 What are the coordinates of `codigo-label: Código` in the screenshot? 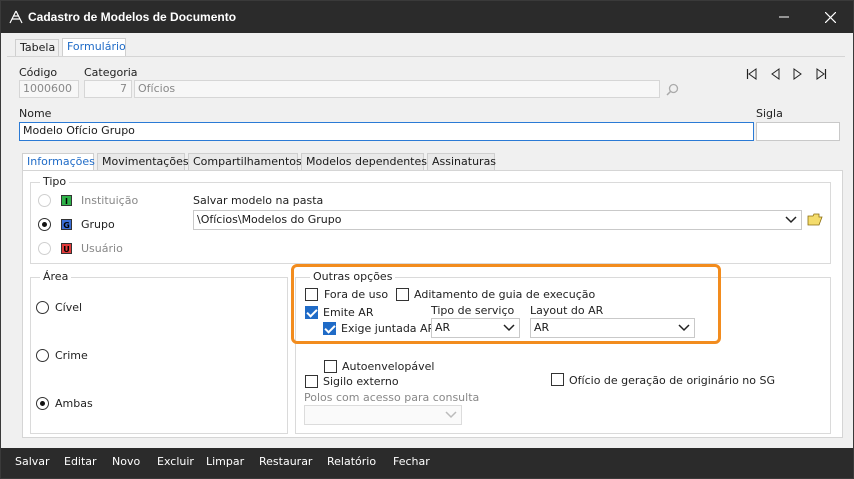 It's located at (38, 72).